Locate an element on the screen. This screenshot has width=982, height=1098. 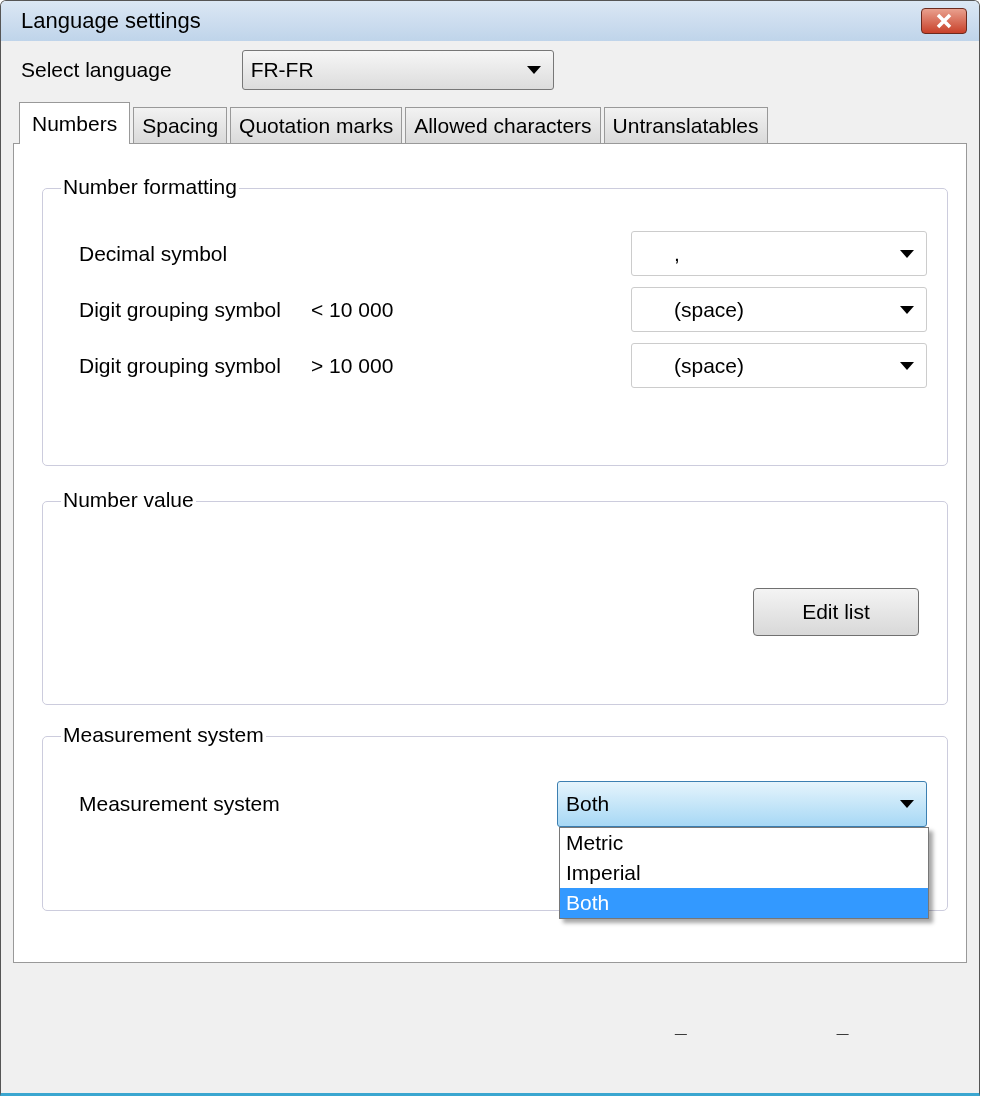
dropdown-option: Metric is located at coordinates (744, 843).